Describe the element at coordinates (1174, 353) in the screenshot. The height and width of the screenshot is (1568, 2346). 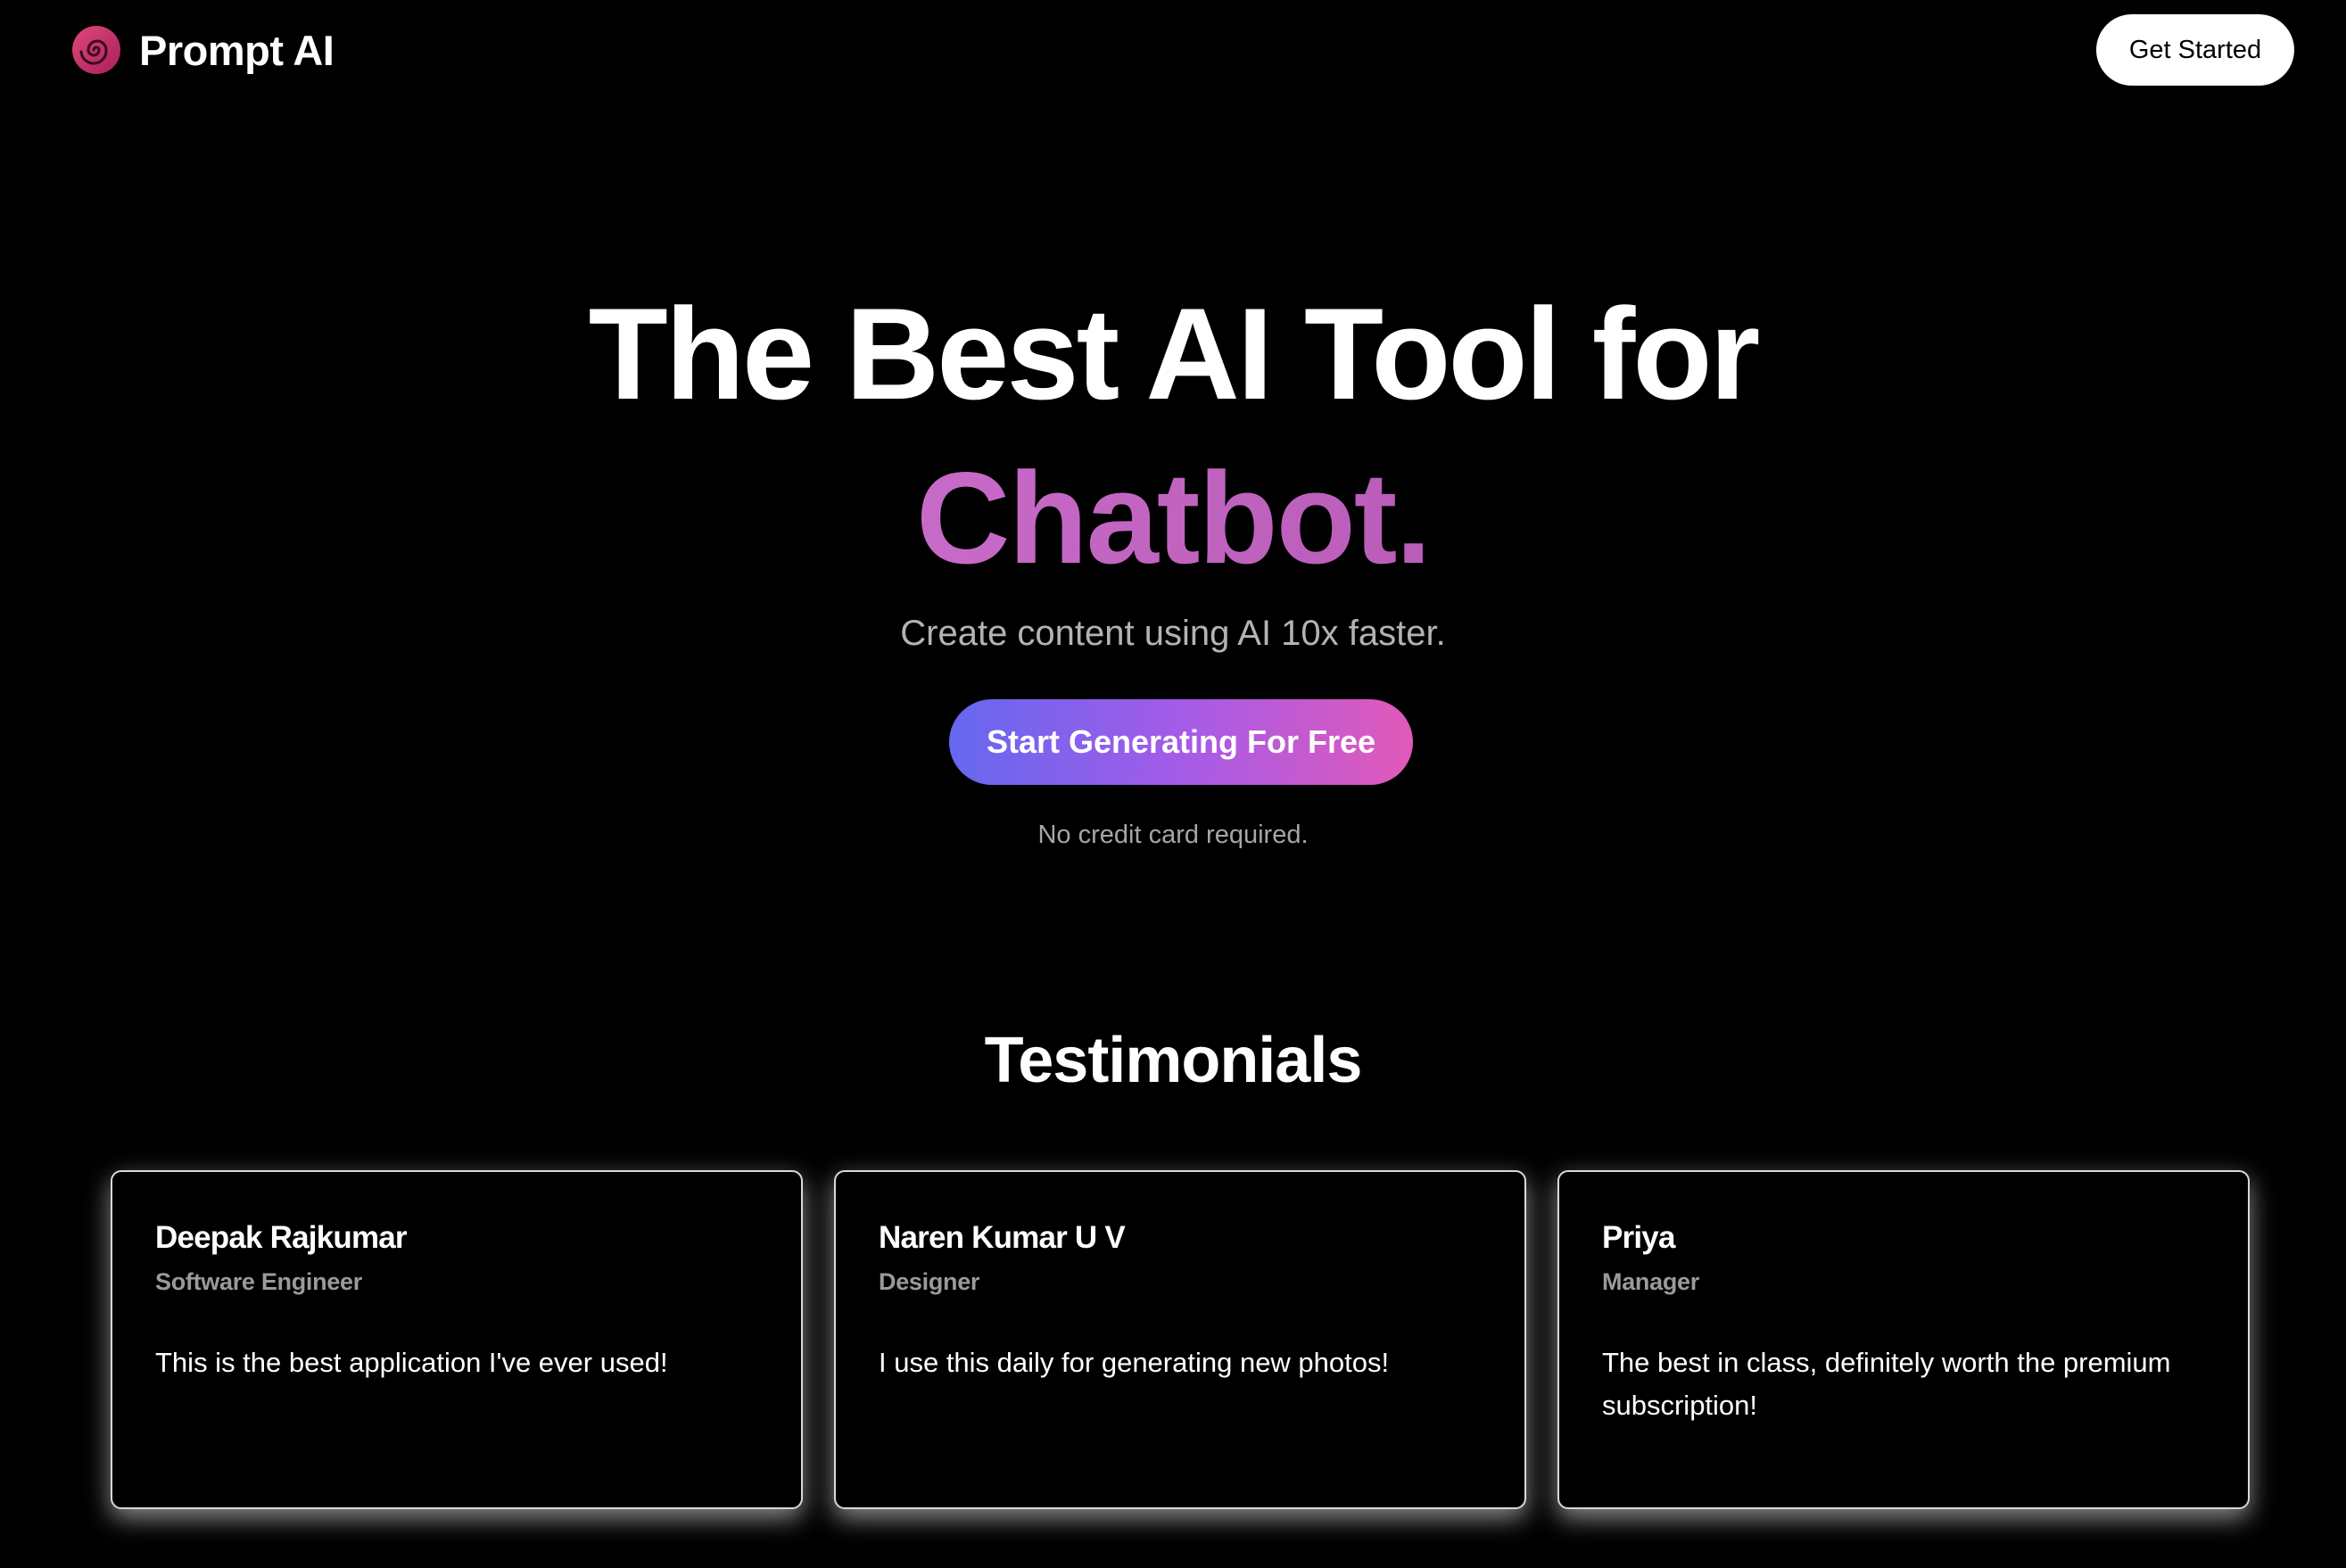
I see `hero-title: The Best AI Tool for` at that location.